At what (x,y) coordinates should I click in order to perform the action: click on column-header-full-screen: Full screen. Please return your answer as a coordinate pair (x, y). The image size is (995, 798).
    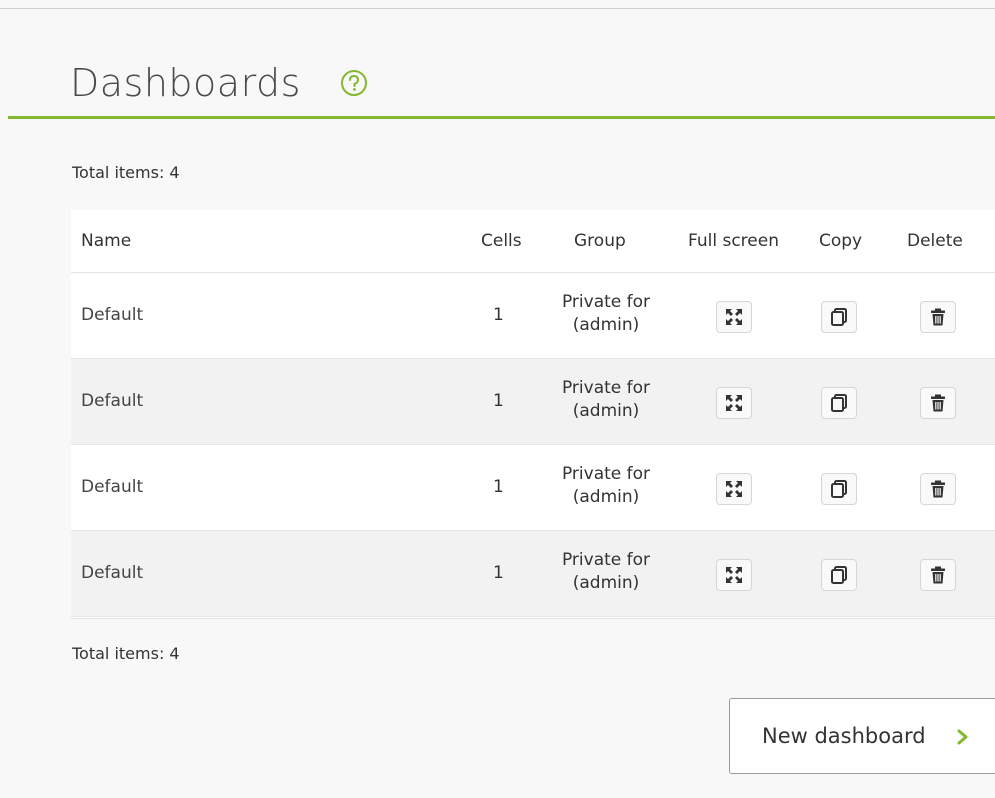
    Looking at the image, I should click on (733, 241).